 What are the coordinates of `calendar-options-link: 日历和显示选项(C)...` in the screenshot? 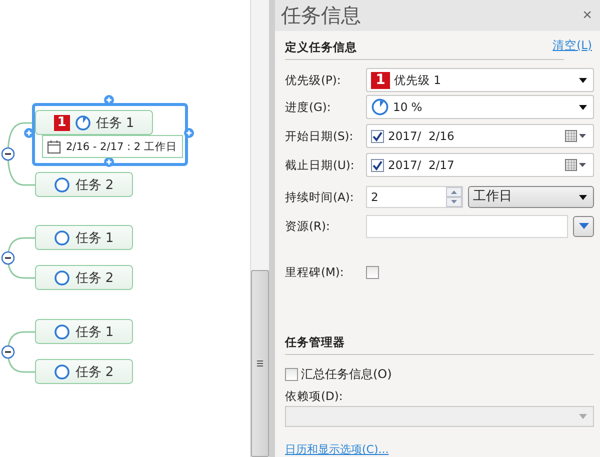 It's located at (337, 450).